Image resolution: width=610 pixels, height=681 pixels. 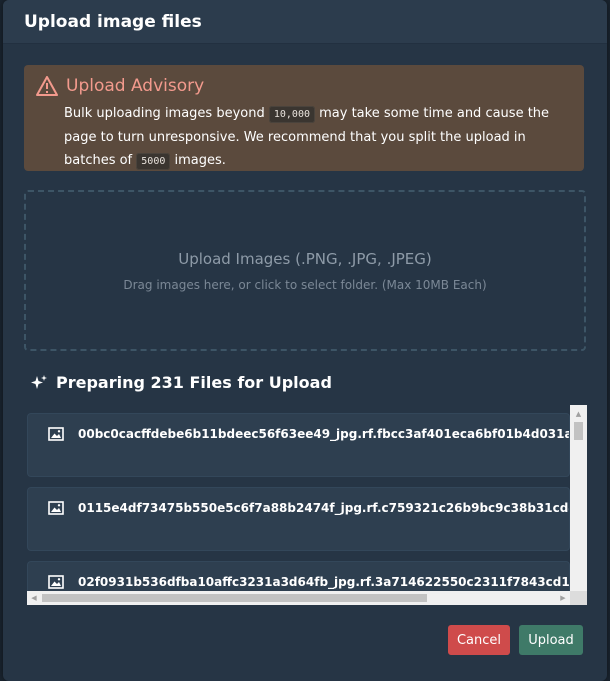 What do you see at coordinates (47, 86) in the screenshot?
I see `warning-triangle-icon` at bounding box center [47, 86].